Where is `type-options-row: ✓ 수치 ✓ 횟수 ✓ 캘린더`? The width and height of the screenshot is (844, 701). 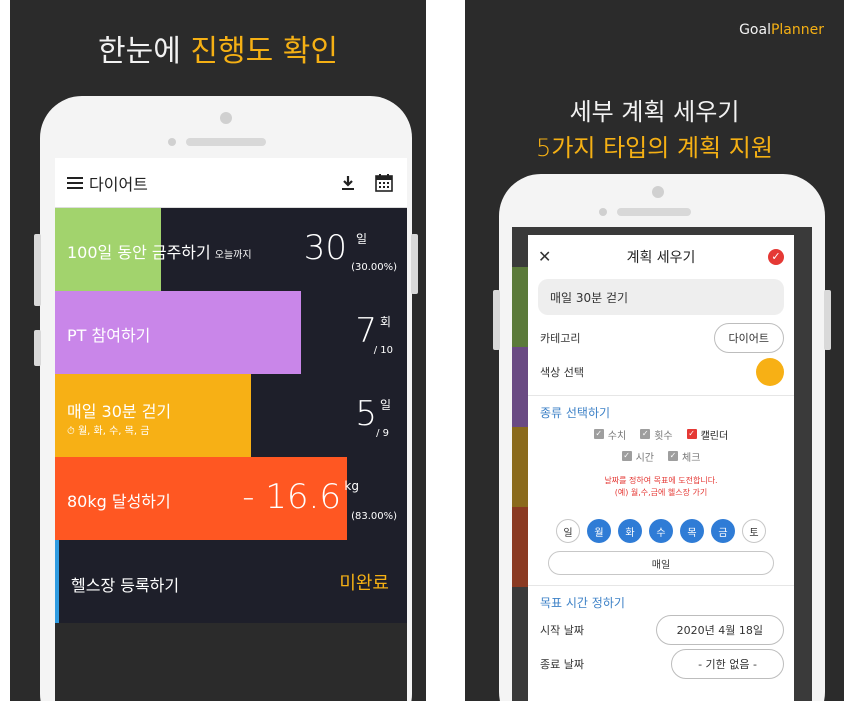
type-options-row: ✓ 수치 ✓ 횟수 ✓ 캘린더 is located at coordinates (661, 434).